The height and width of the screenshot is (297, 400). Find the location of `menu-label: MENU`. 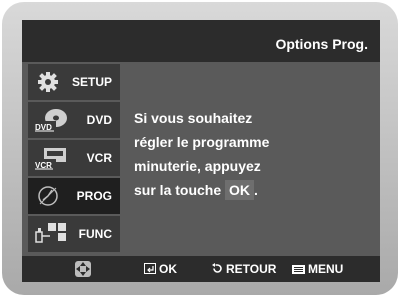

menu-label: MENU is located at coordinates (326, 269).